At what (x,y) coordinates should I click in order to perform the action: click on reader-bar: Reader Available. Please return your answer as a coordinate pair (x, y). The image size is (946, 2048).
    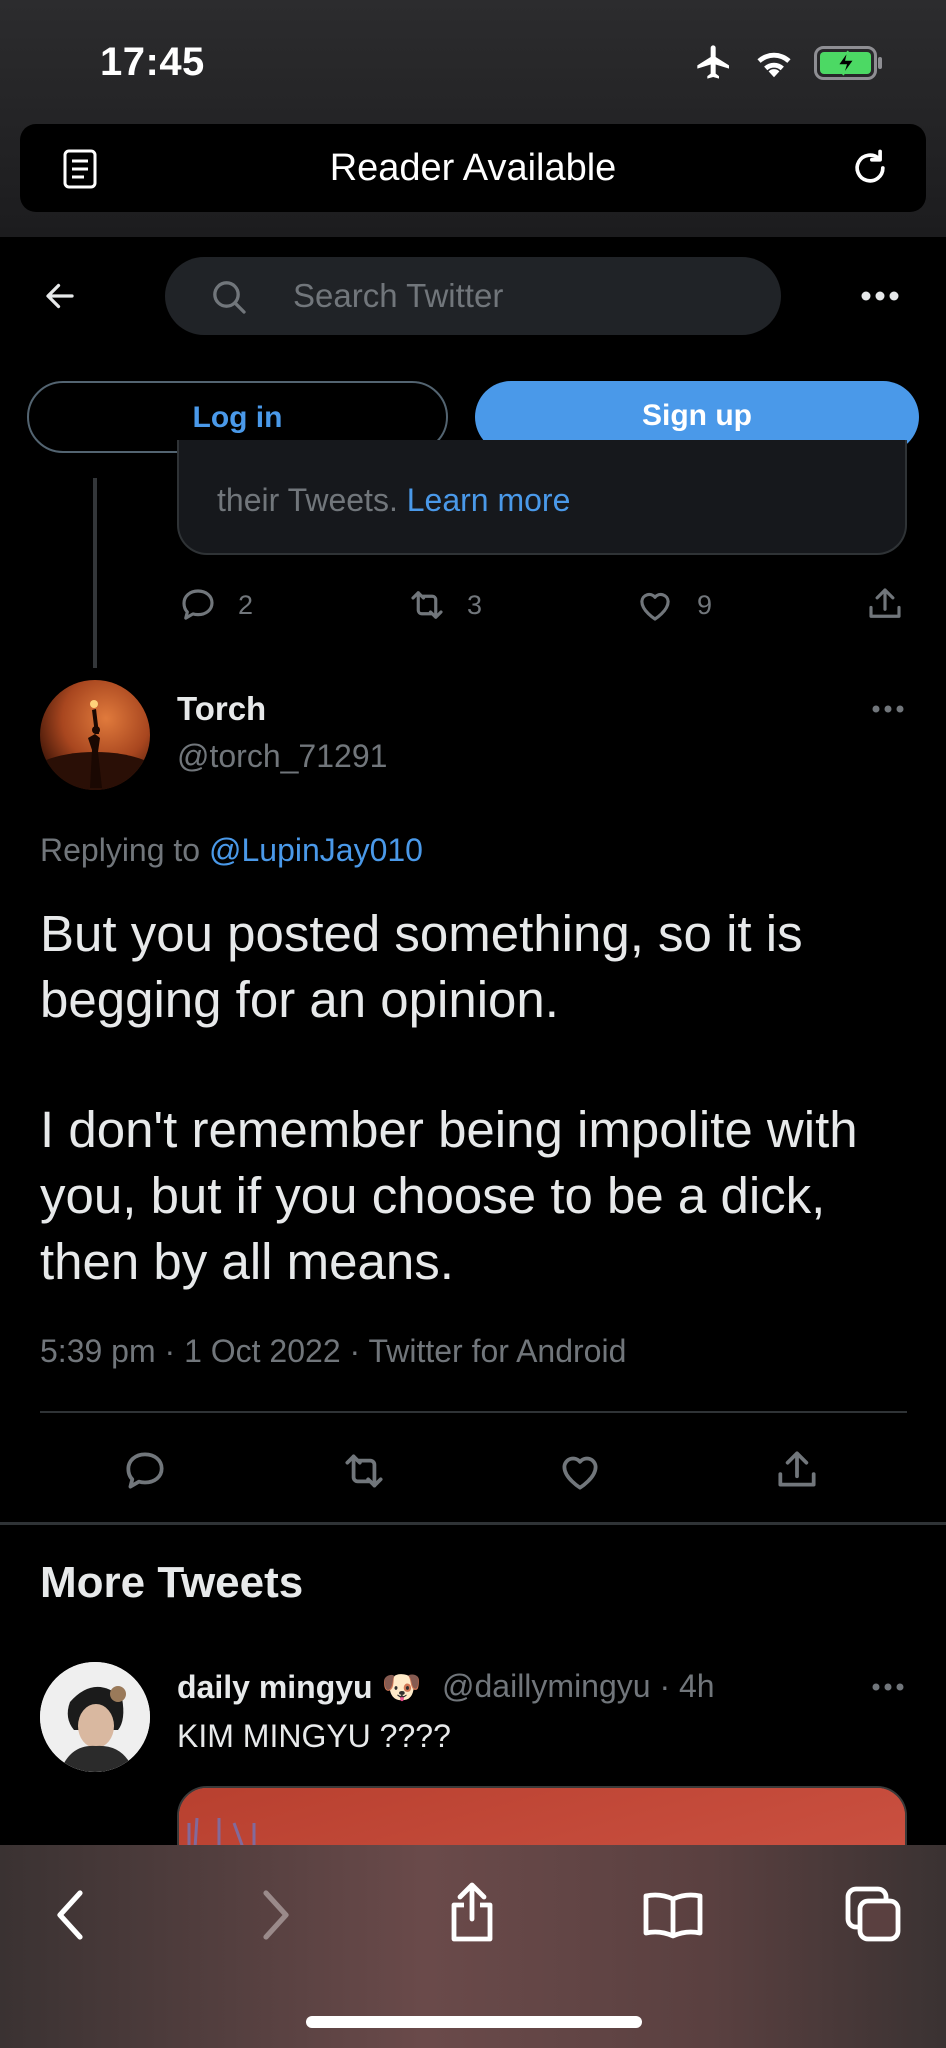
    Looking at the image, I should click on (473, 168).